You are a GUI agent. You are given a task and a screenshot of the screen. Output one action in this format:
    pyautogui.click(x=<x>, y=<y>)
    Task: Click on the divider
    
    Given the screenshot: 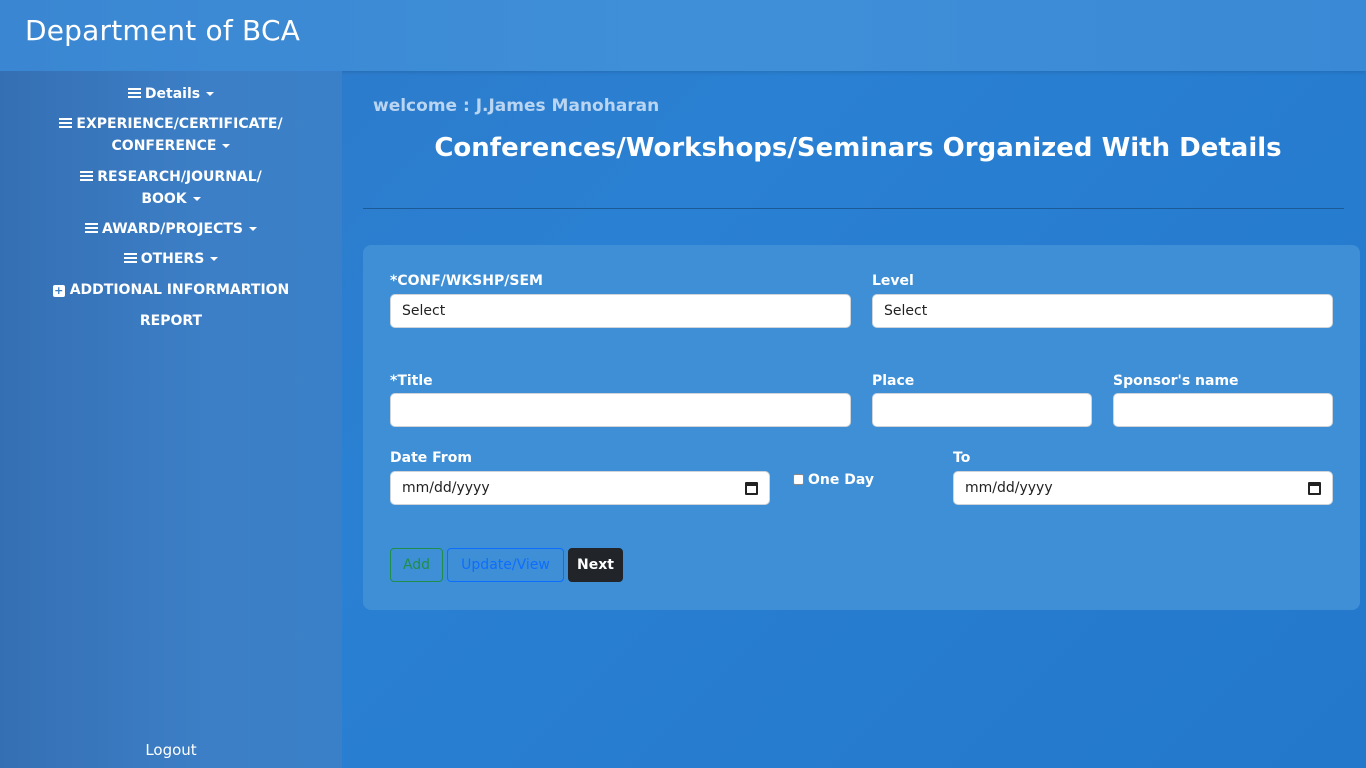 What is the action you would take?
    pyautogui.click(x=853, y=208)
    